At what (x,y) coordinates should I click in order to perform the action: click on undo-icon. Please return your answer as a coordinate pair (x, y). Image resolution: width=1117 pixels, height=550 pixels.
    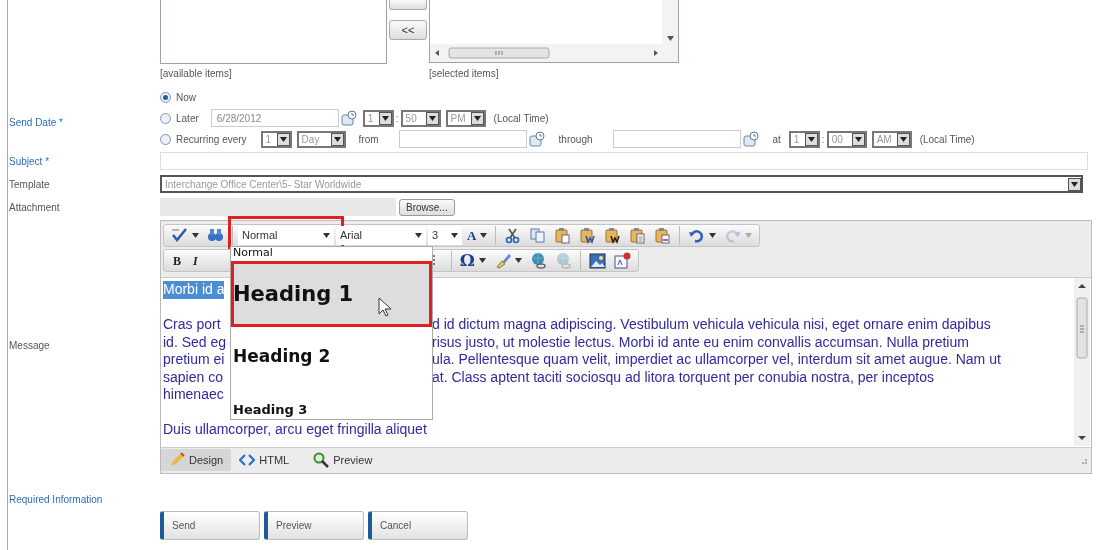
    Looking at the image, I should click on (697, 235).